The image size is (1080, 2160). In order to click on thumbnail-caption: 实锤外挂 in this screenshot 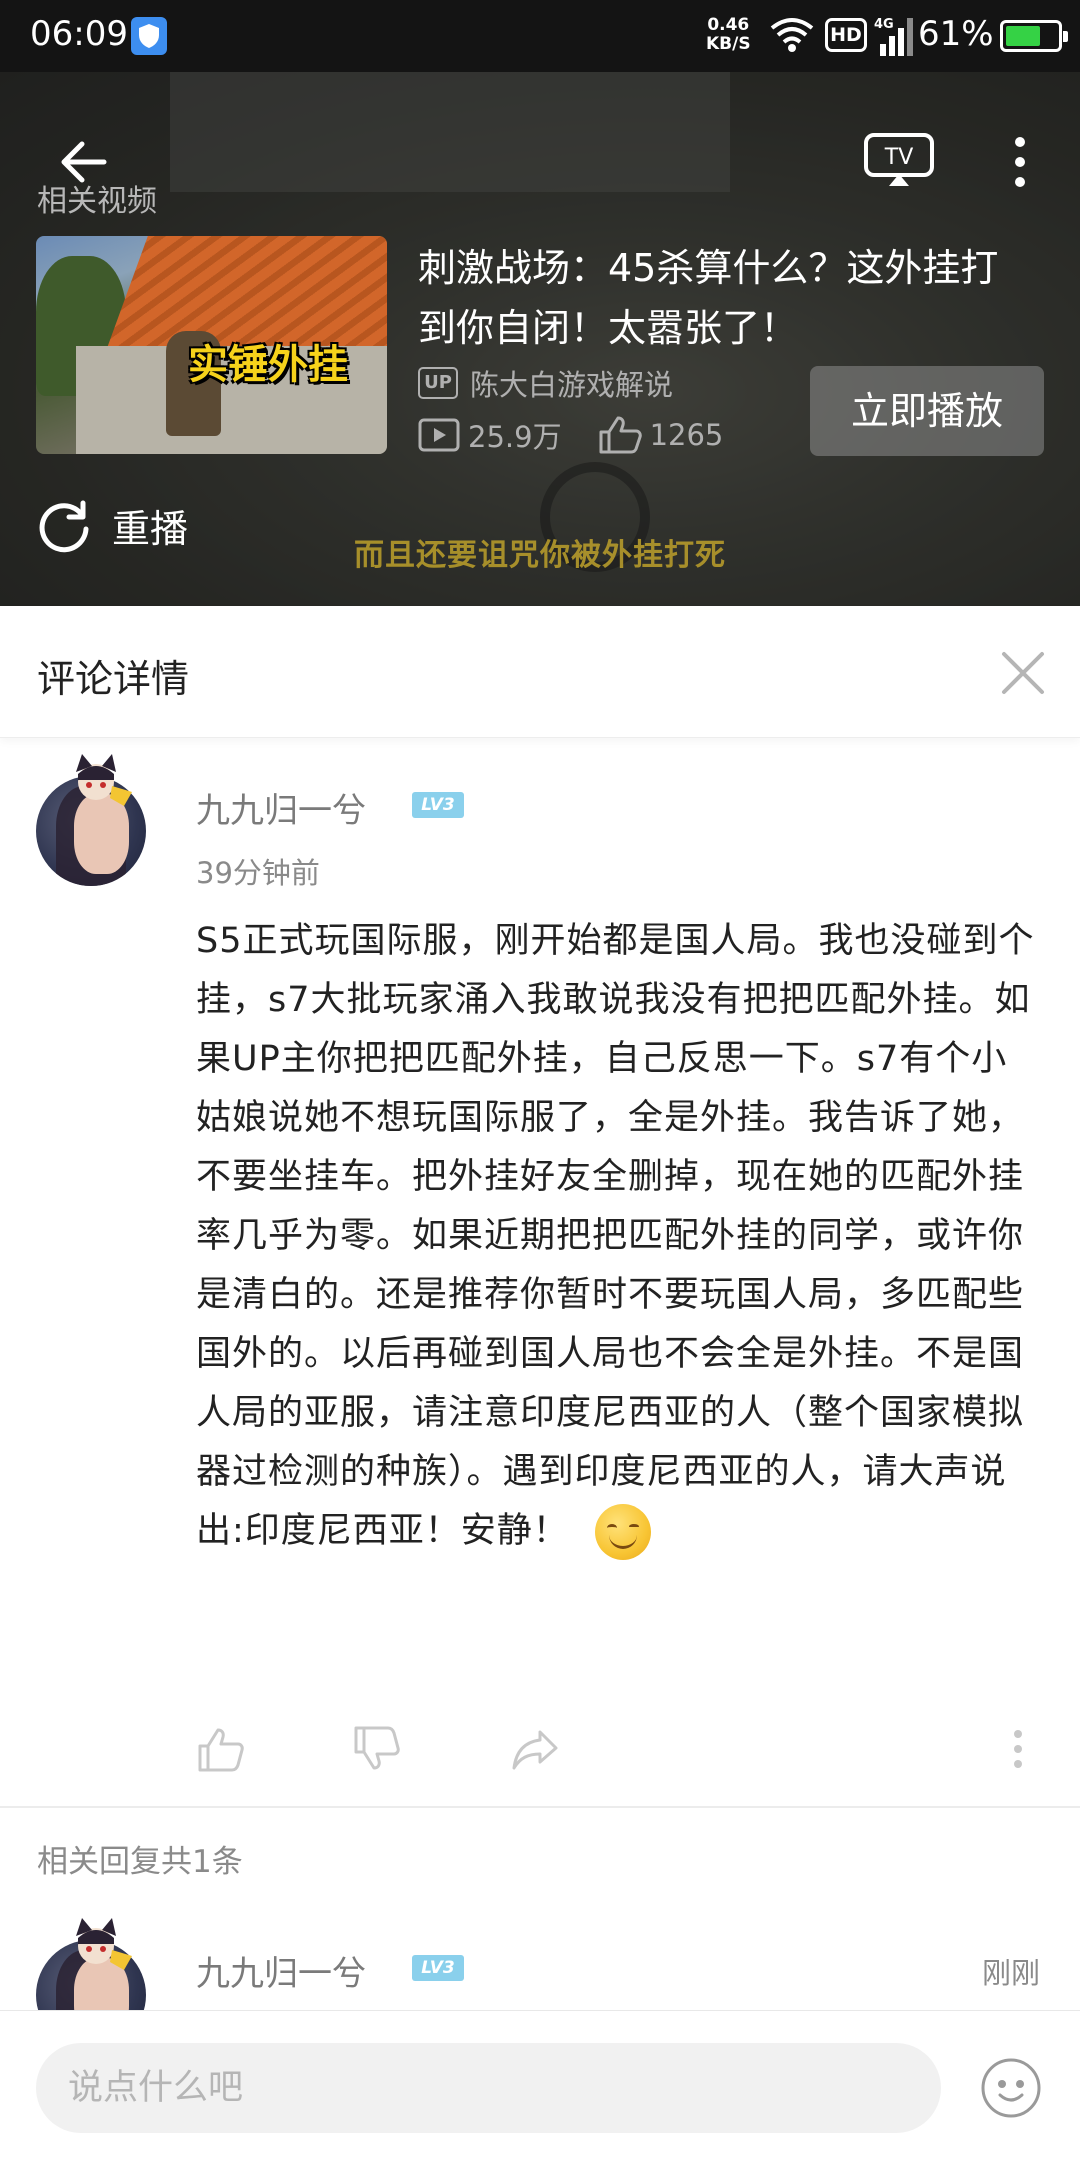, I will do `click(268, 365)`.